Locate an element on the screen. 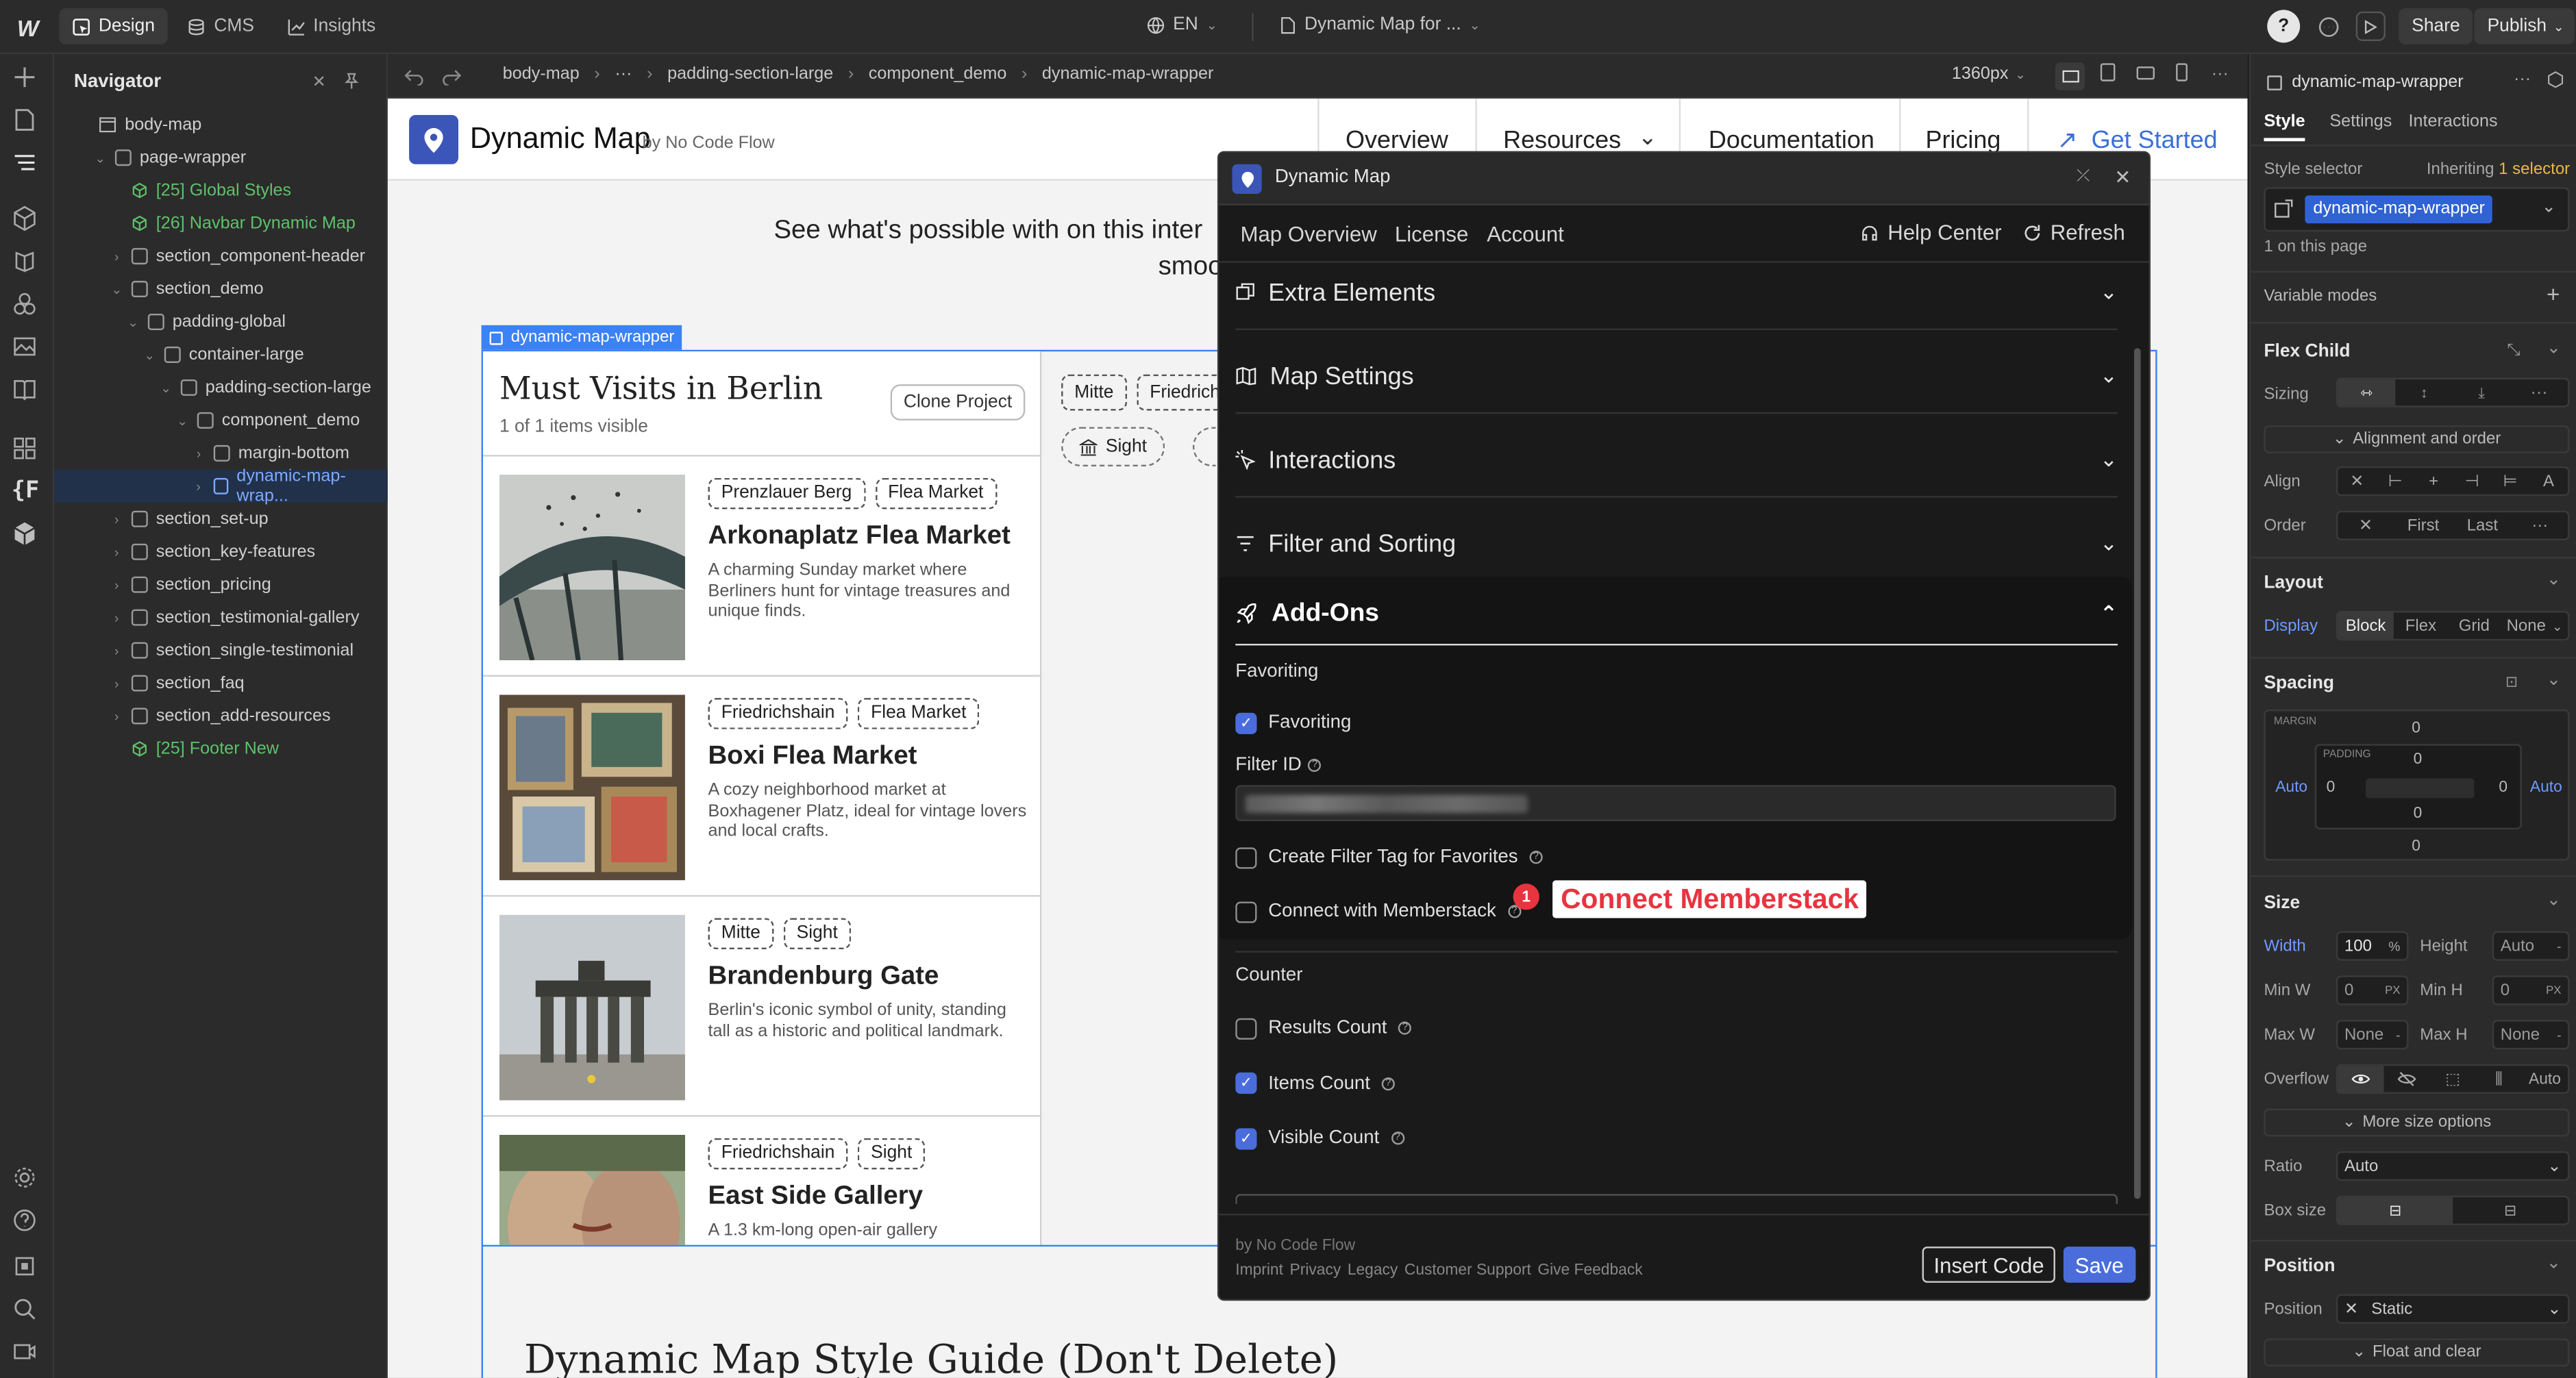  add-icon: + is located at coordinates (2553, 294).